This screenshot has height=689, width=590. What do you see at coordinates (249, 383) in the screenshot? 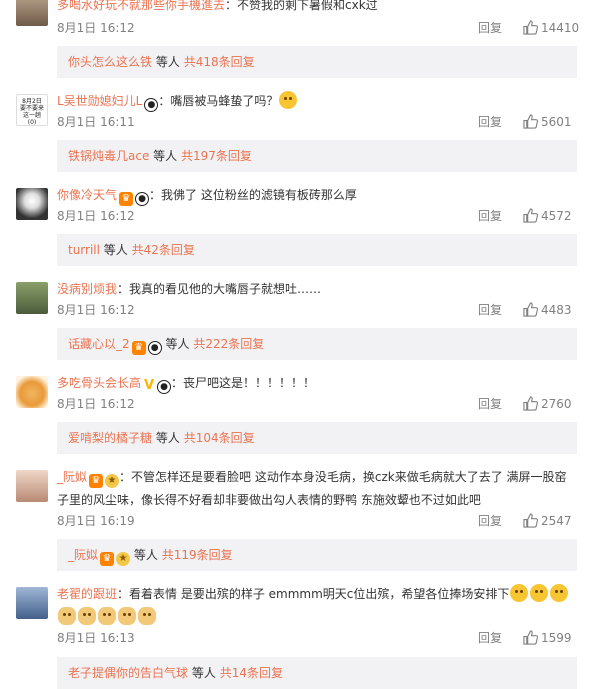
I see `comment-body: 丧尸吧这是！！！！！！` at bounding box center [249, 383].